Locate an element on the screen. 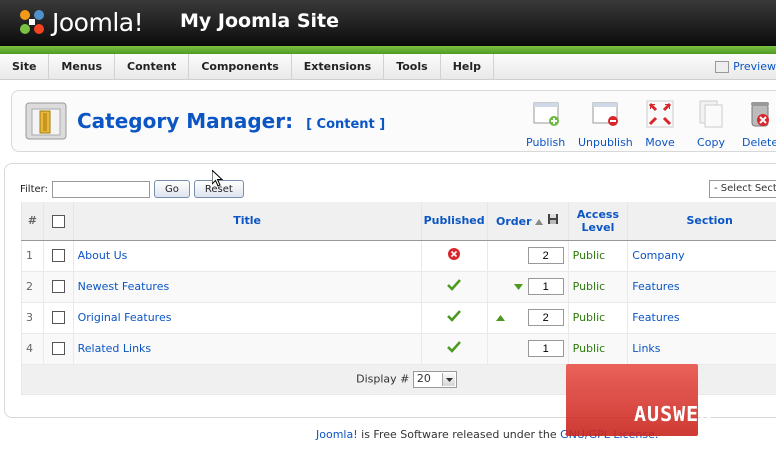  publish-button: Publish is located at coordinates (545, 124).